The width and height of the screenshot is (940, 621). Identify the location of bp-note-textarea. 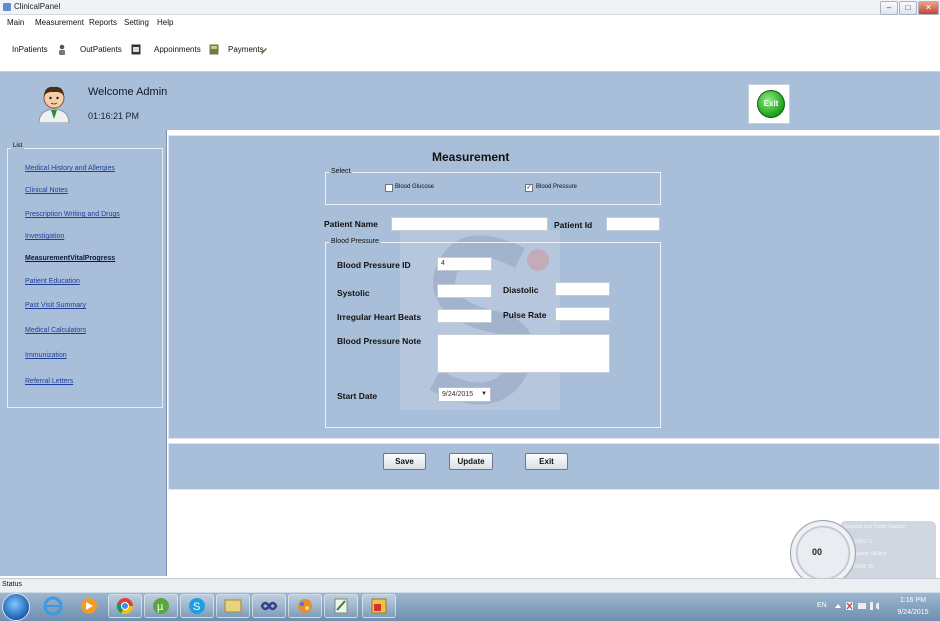
(523, 353).